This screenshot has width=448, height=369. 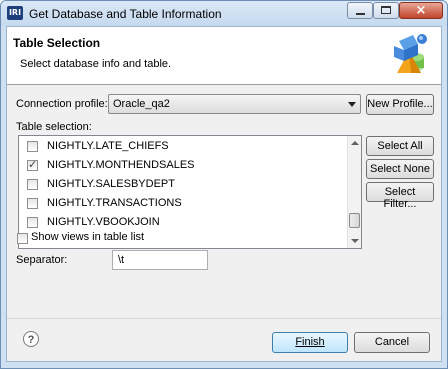 I want to click on cancel-button: Cancel, so click(x=392, y=342).